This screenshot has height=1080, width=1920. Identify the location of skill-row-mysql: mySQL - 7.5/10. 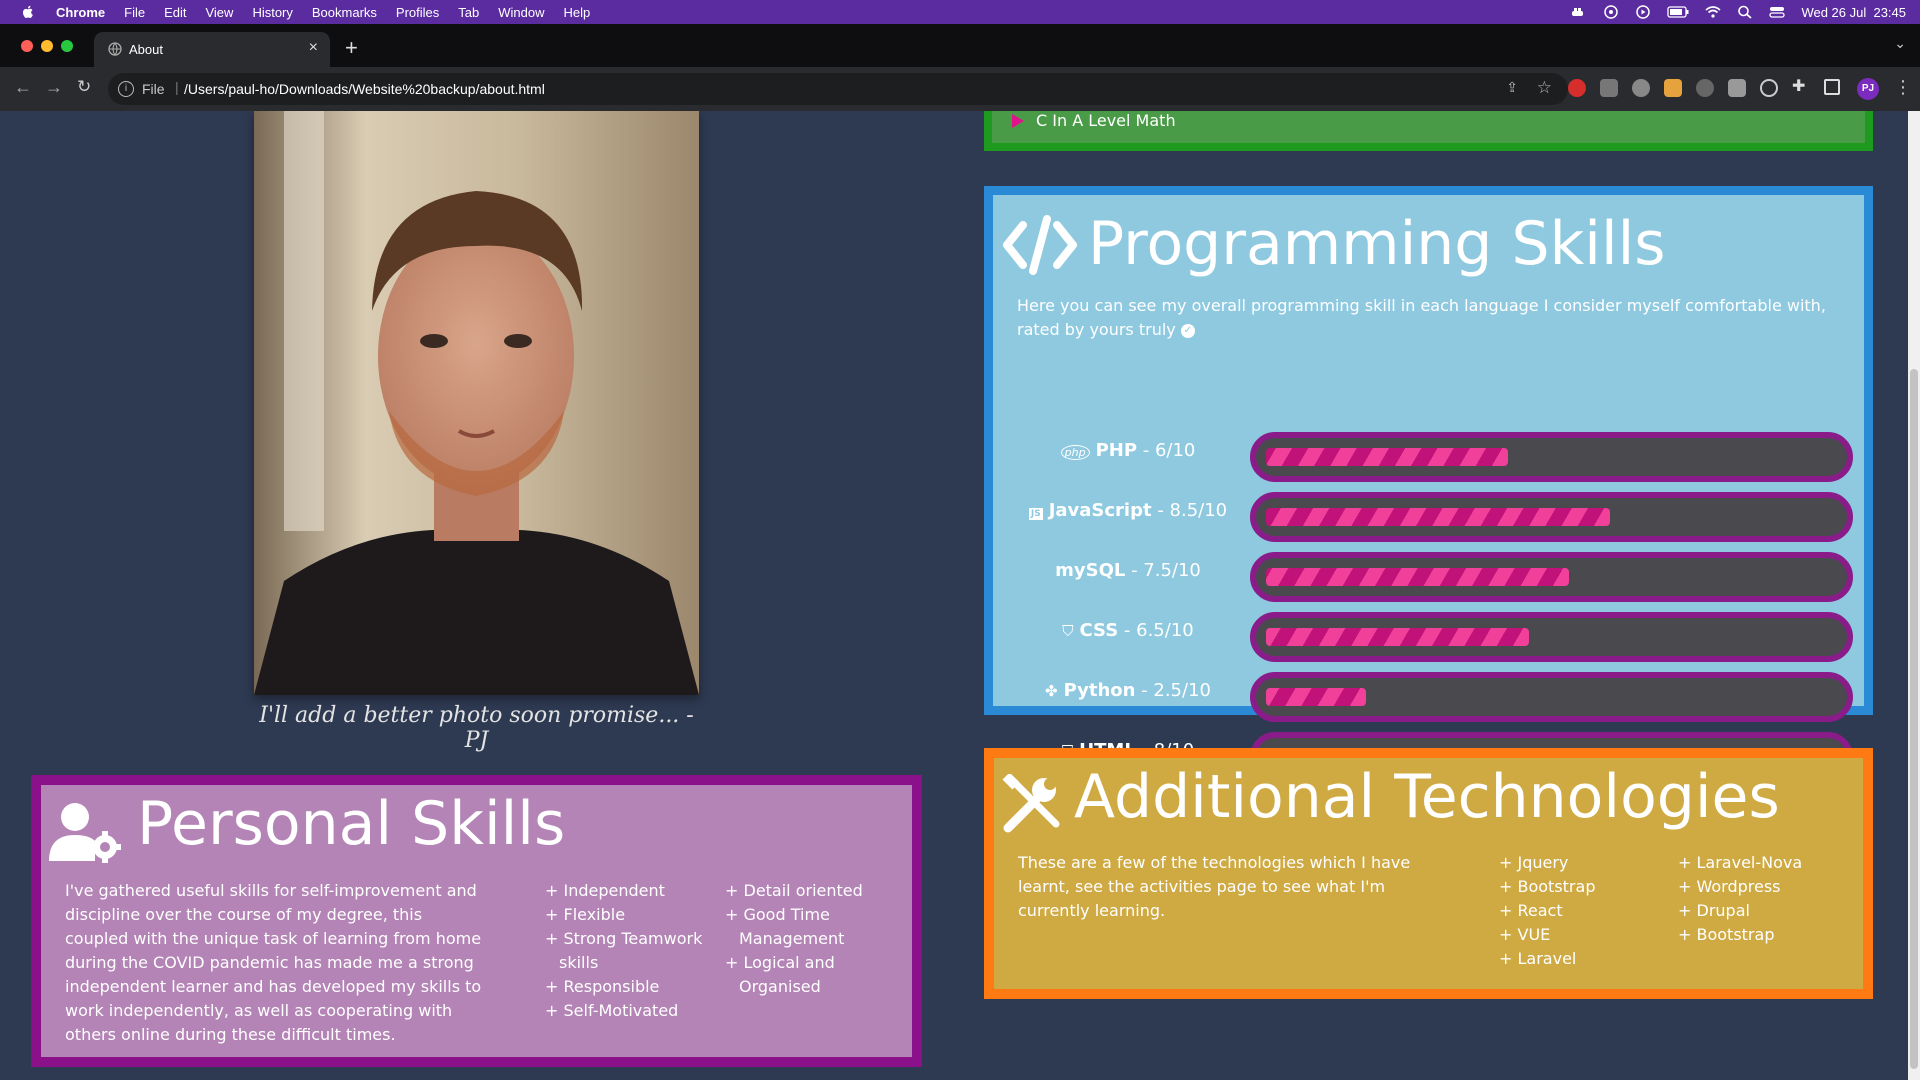
(1428, 578).